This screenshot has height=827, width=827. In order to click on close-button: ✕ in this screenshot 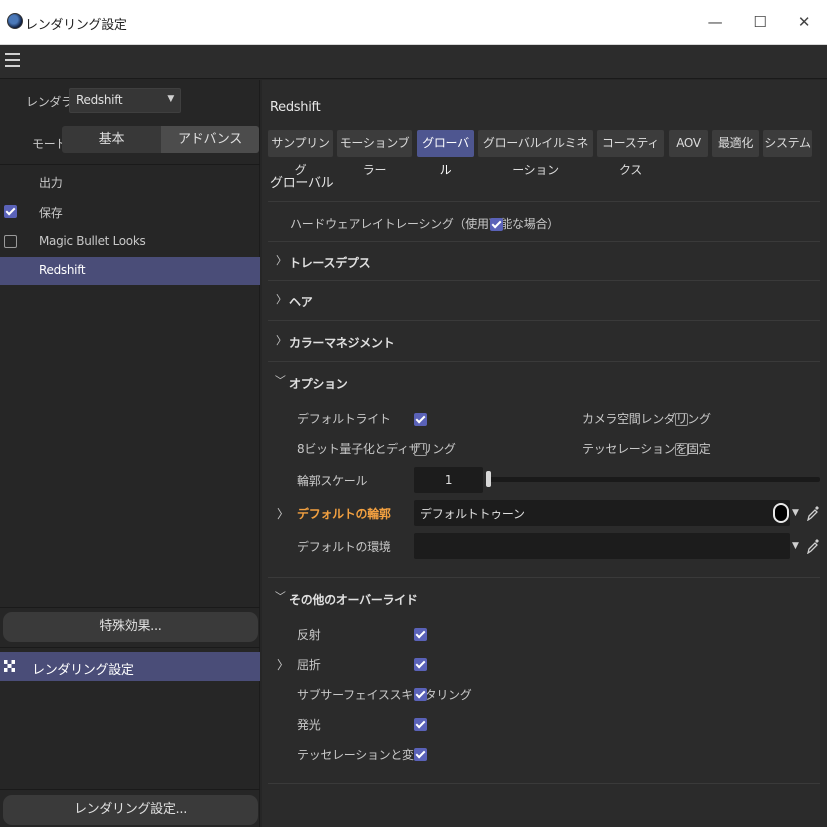, I will do `click(804, 22)`.